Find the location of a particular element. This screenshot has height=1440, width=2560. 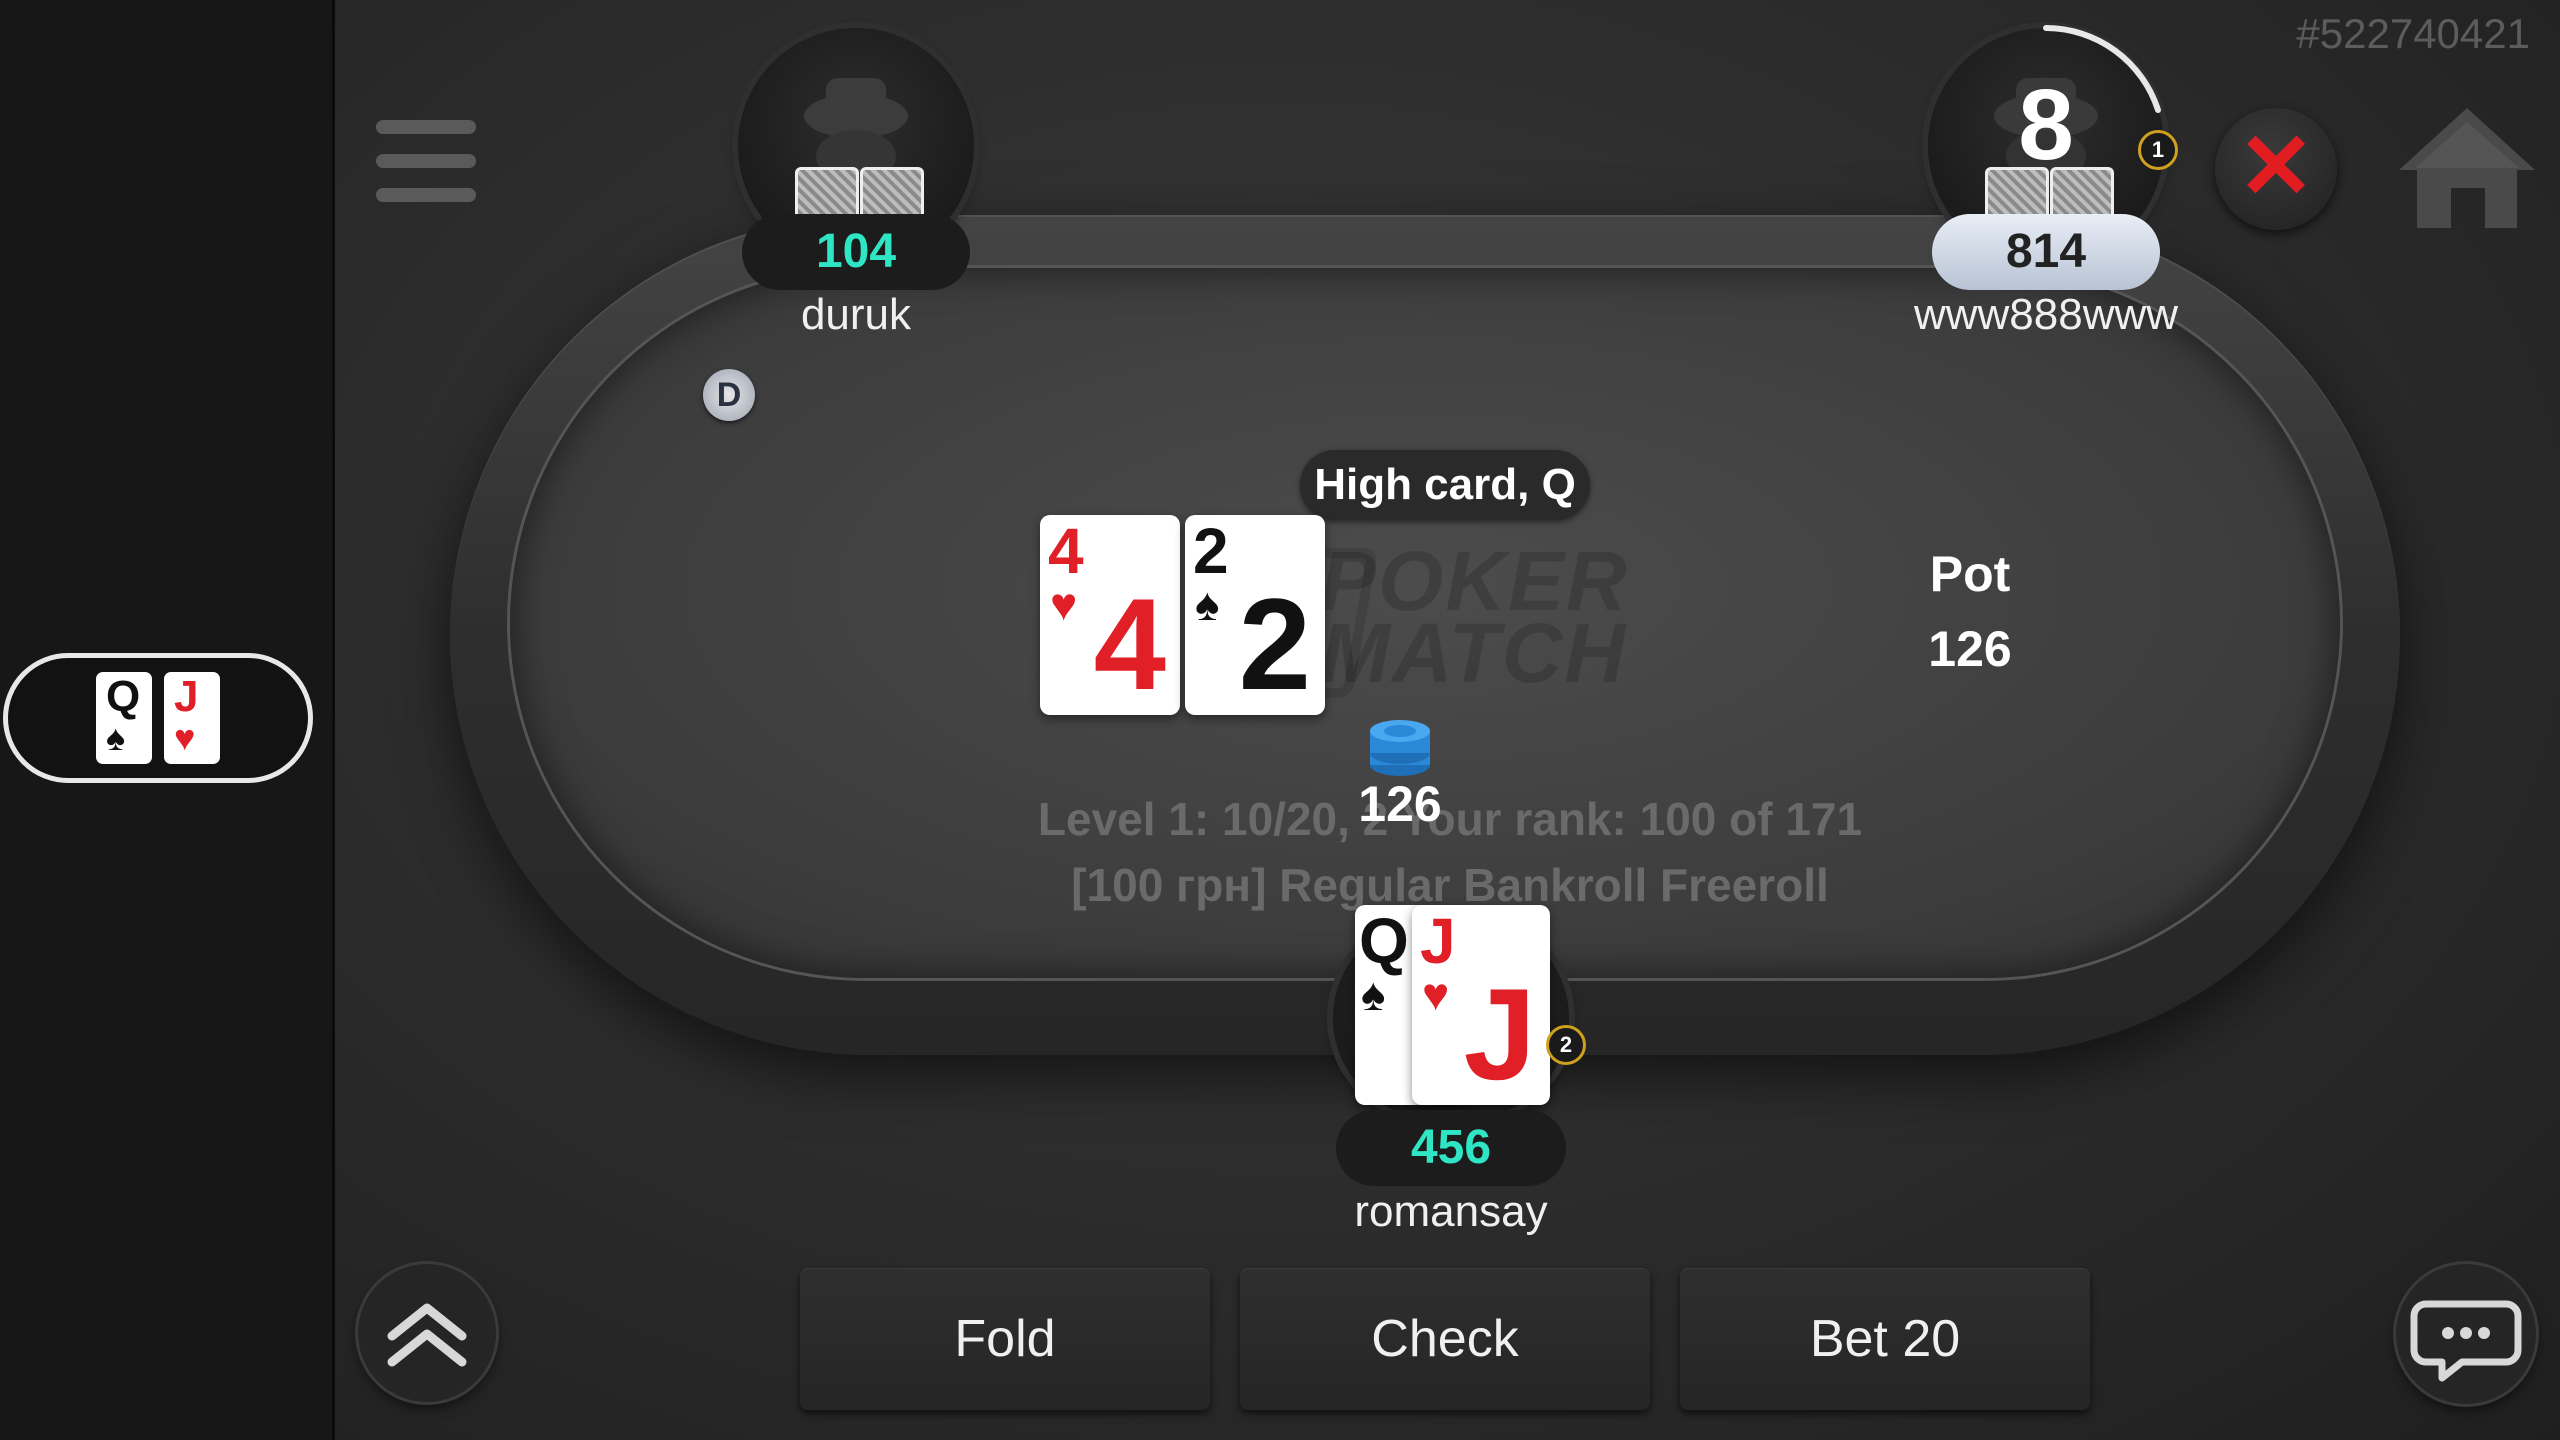

hero-name: romansay is located at coordinates (1451, 1211).